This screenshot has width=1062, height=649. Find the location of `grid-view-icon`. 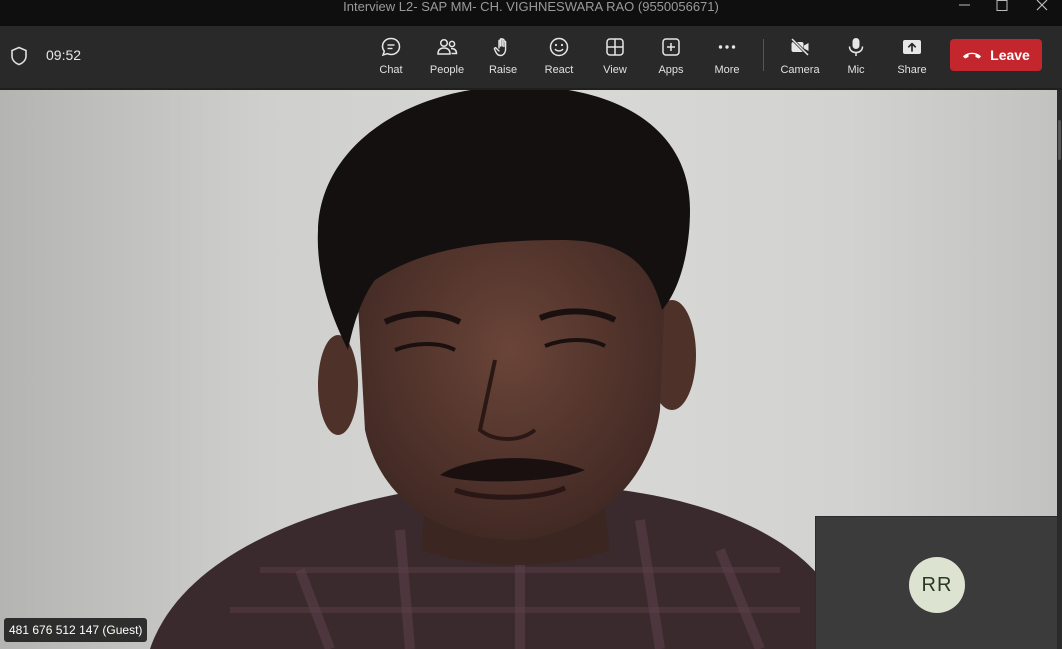

grid-view-icon is located at coordinates (615, 47).